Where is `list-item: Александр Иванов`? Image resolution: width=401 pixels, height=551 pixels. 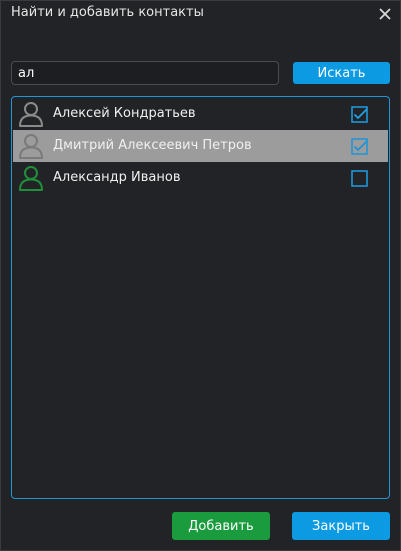
list-item: Александр Иванов is located at coordinates (200, 178).